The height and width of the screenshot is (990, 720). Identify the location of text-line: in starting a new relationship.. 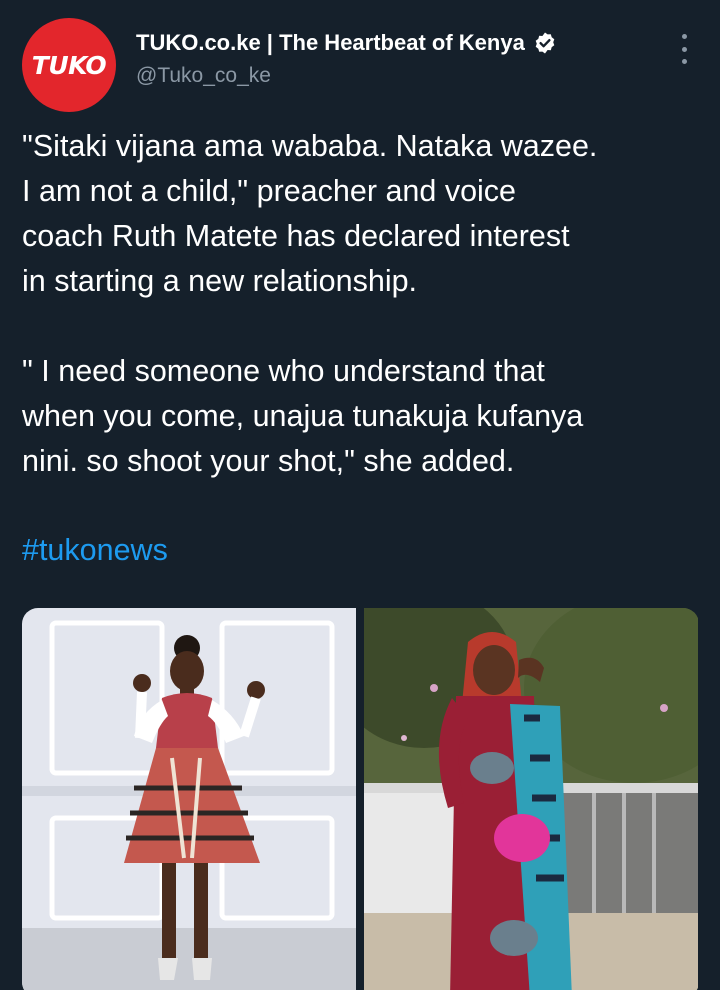
(220, 281).